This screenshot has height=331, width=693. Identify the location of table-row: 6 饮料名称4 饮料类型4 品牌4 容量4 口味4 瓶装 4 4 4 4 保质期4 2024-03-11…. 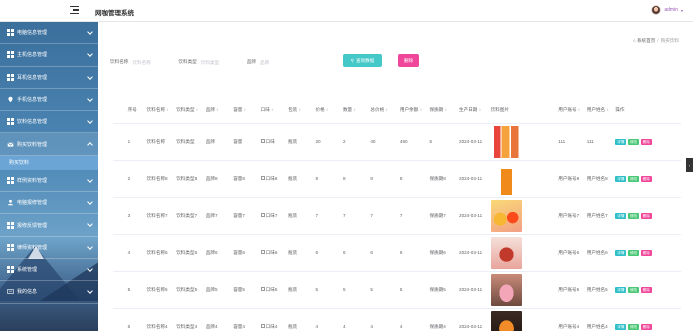
(397, 319).